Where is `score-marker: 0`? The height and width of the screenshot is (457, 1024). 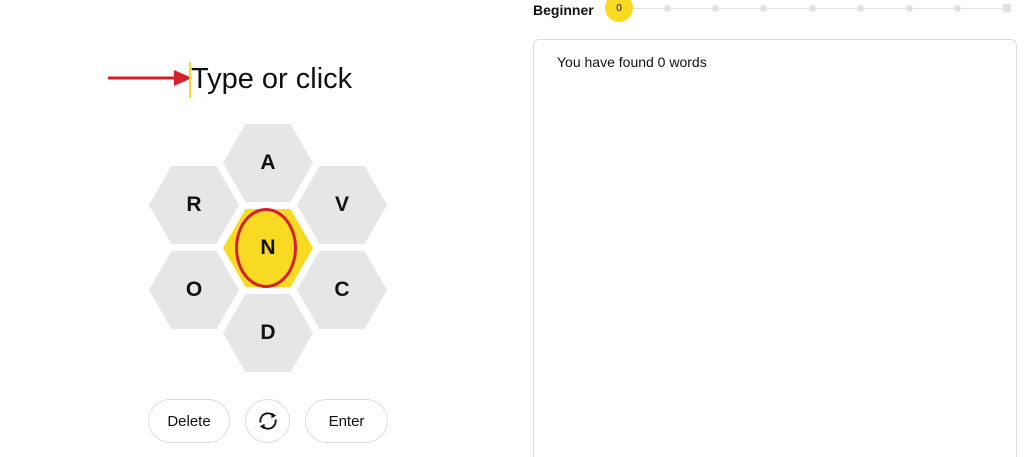 score-marker: 0 is located at coordinates (619, 11).